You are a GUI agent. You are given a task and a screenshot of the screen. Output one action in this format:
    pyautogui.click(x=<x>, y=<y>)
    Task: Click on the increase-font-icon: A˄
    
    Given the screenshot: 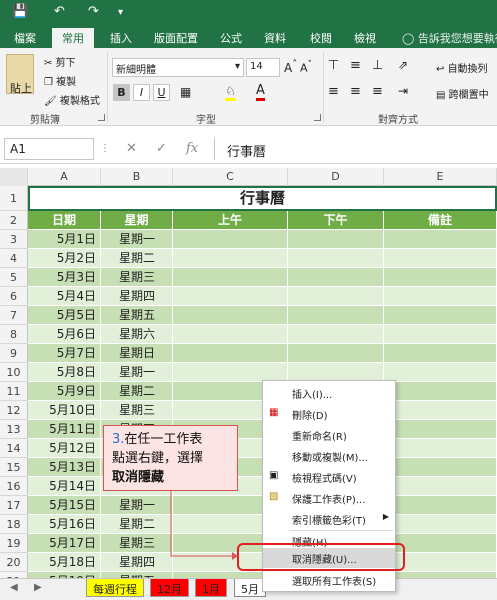 What is the action you would take?
    pyautogui.click(x=290, y=67)
    